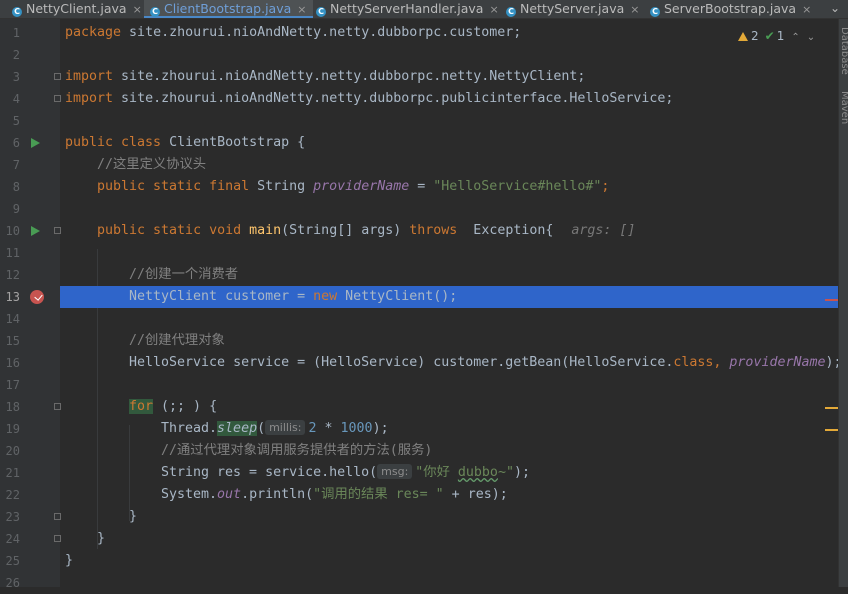  What do you see at coordinates (133, 516) in the screenshot?
I see `closing-brace: }` at bounding box center [133, 516].